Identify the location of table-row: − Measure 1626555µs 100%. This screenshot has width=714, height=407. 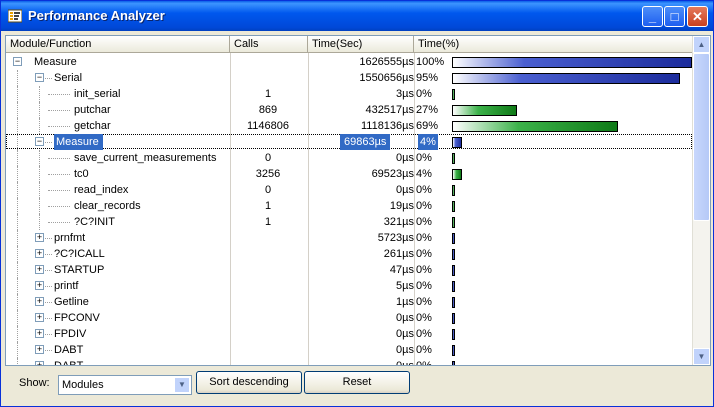
(349, 62).